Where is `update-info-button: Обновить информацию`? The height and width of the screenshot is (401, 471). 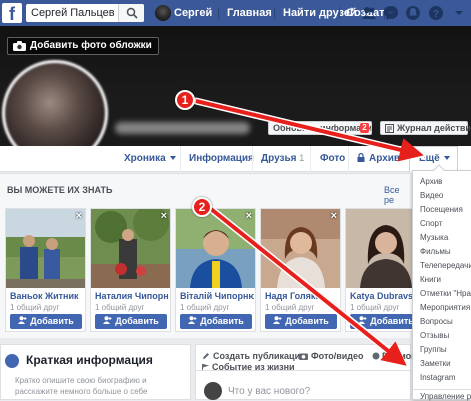 update-info-button: Обновить информацию is located at coordinates (320, 128).